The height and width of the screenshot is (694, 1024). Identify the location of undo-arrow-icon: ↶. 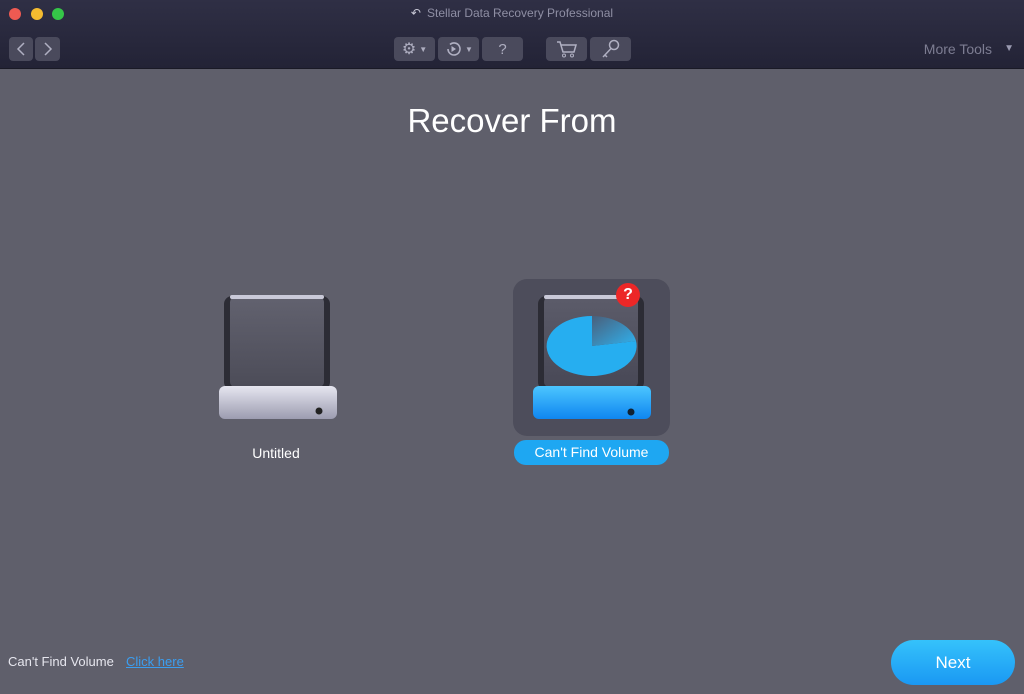
(415, 13).